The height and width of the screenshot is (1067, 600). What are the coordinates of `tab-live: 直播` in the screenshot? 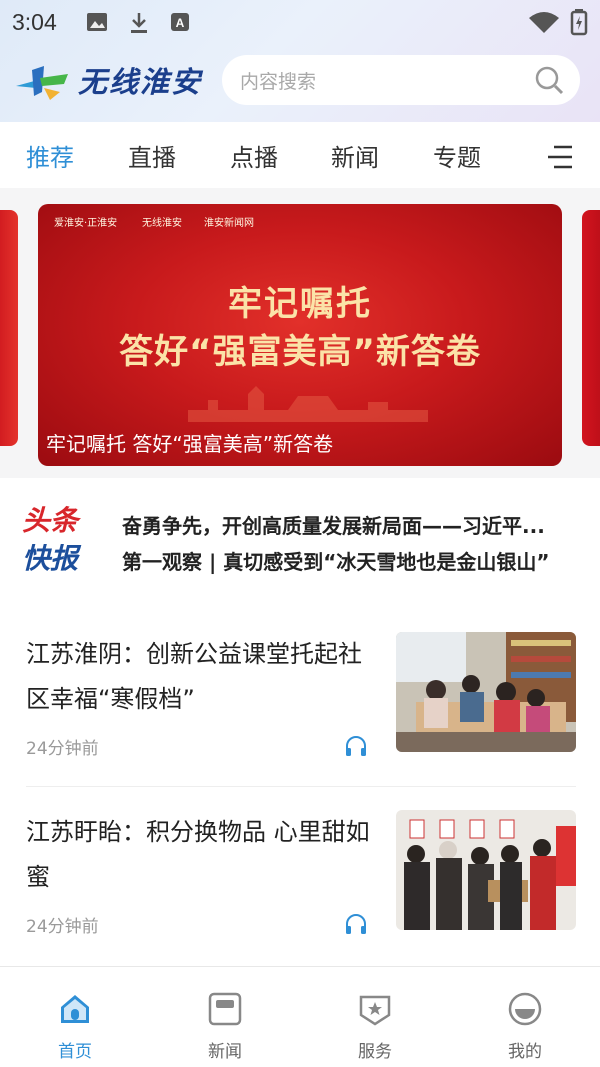 It's located at (152, 155).